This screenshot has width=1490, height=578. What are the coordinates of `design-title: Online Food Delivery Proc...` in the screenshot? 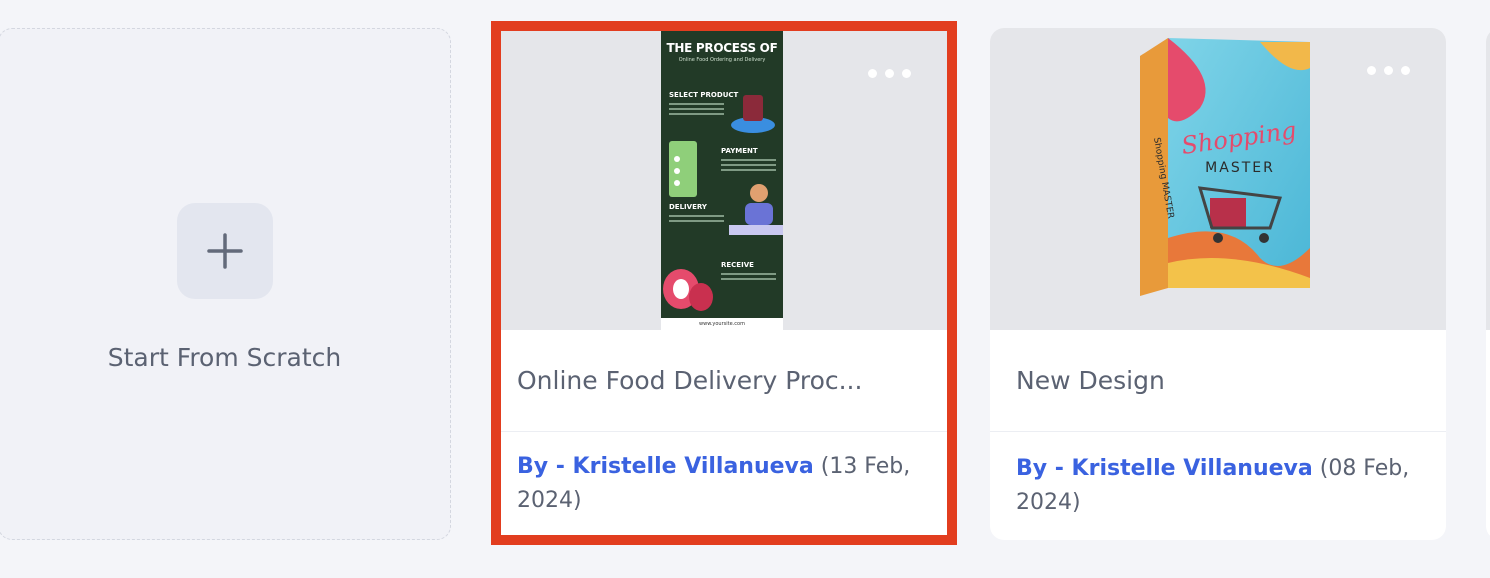 It's located at (724, 381).